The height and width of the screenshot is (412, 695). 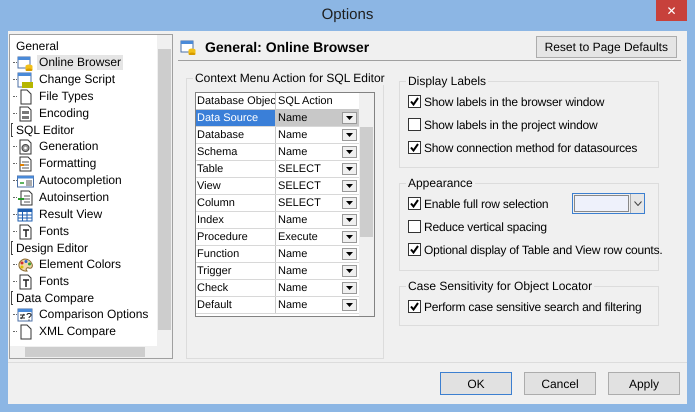 What do you see at coordinates (485, 227) in the screenshot?
I see `checkbox-label: Reduce vertical spacing` at bounding box center [485, 227].